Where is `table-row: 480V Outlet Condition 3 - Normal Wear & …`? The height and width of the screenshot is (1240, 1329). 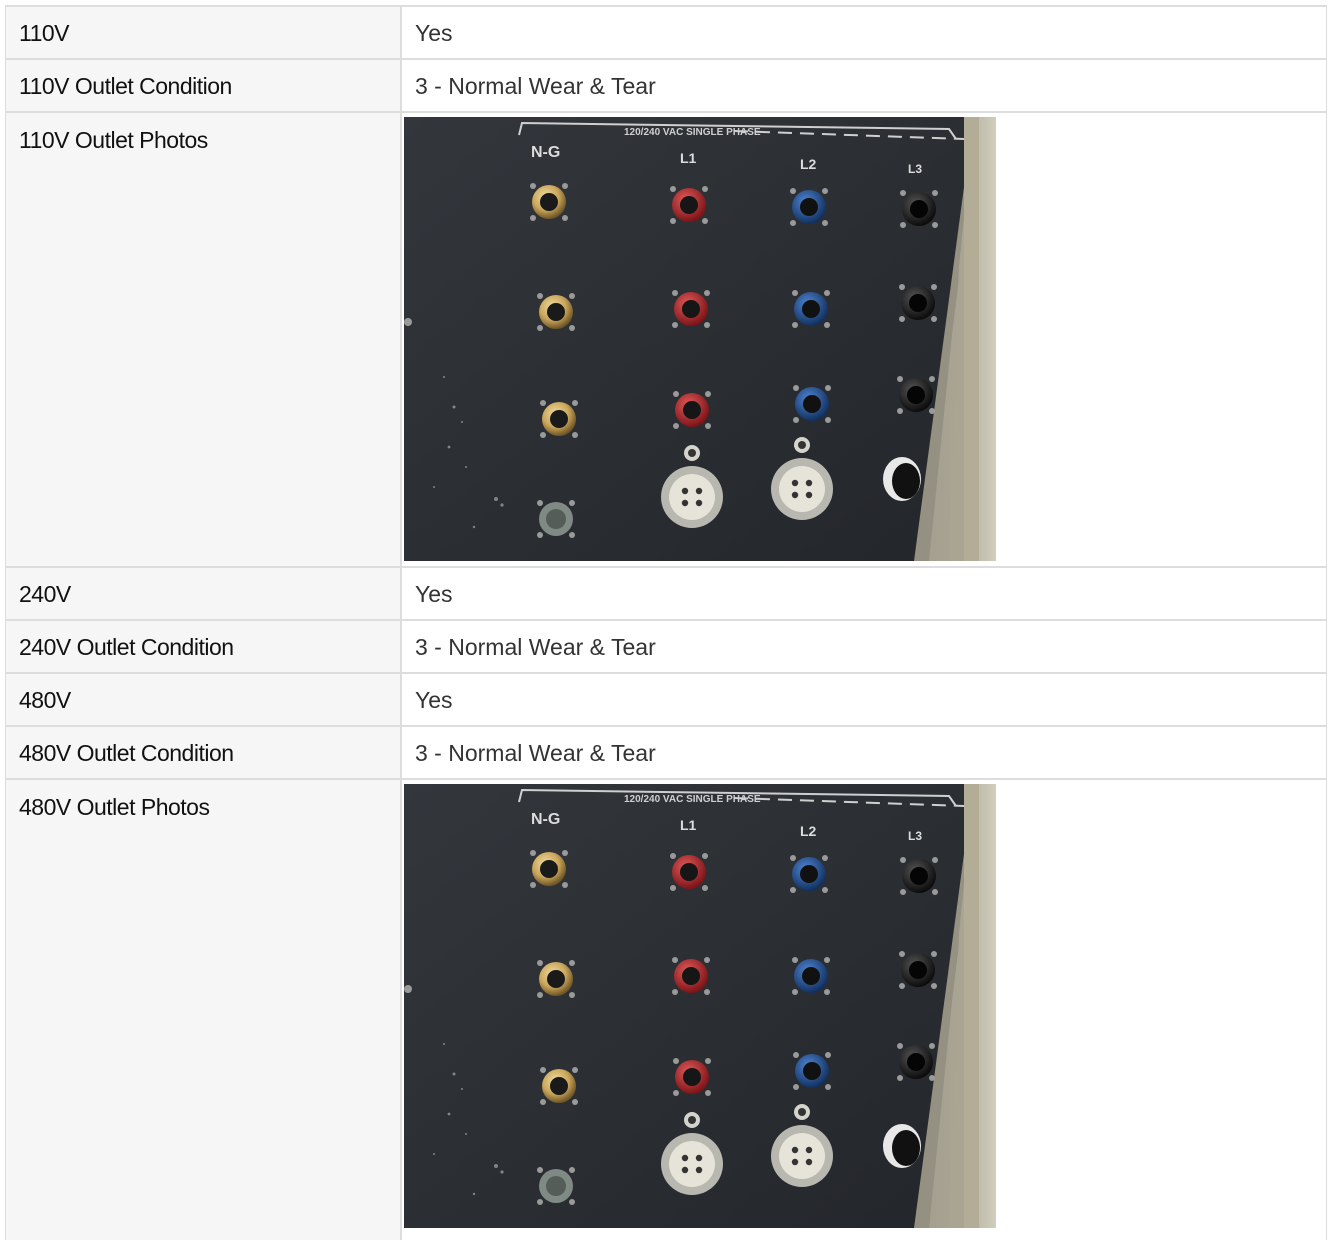
table-row: 480V Outlet Condition 3 - Normal Wear & … is located at coordinates (666, 753).